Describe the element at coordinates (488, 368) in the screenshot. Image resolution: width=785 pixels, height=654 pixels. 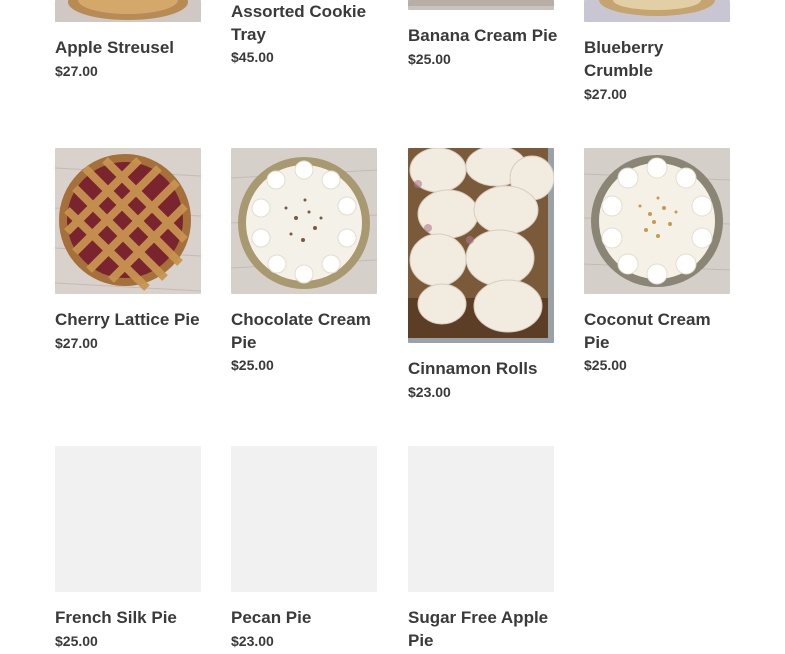
I see `product-title: Cinnamon Rolls` at that location.